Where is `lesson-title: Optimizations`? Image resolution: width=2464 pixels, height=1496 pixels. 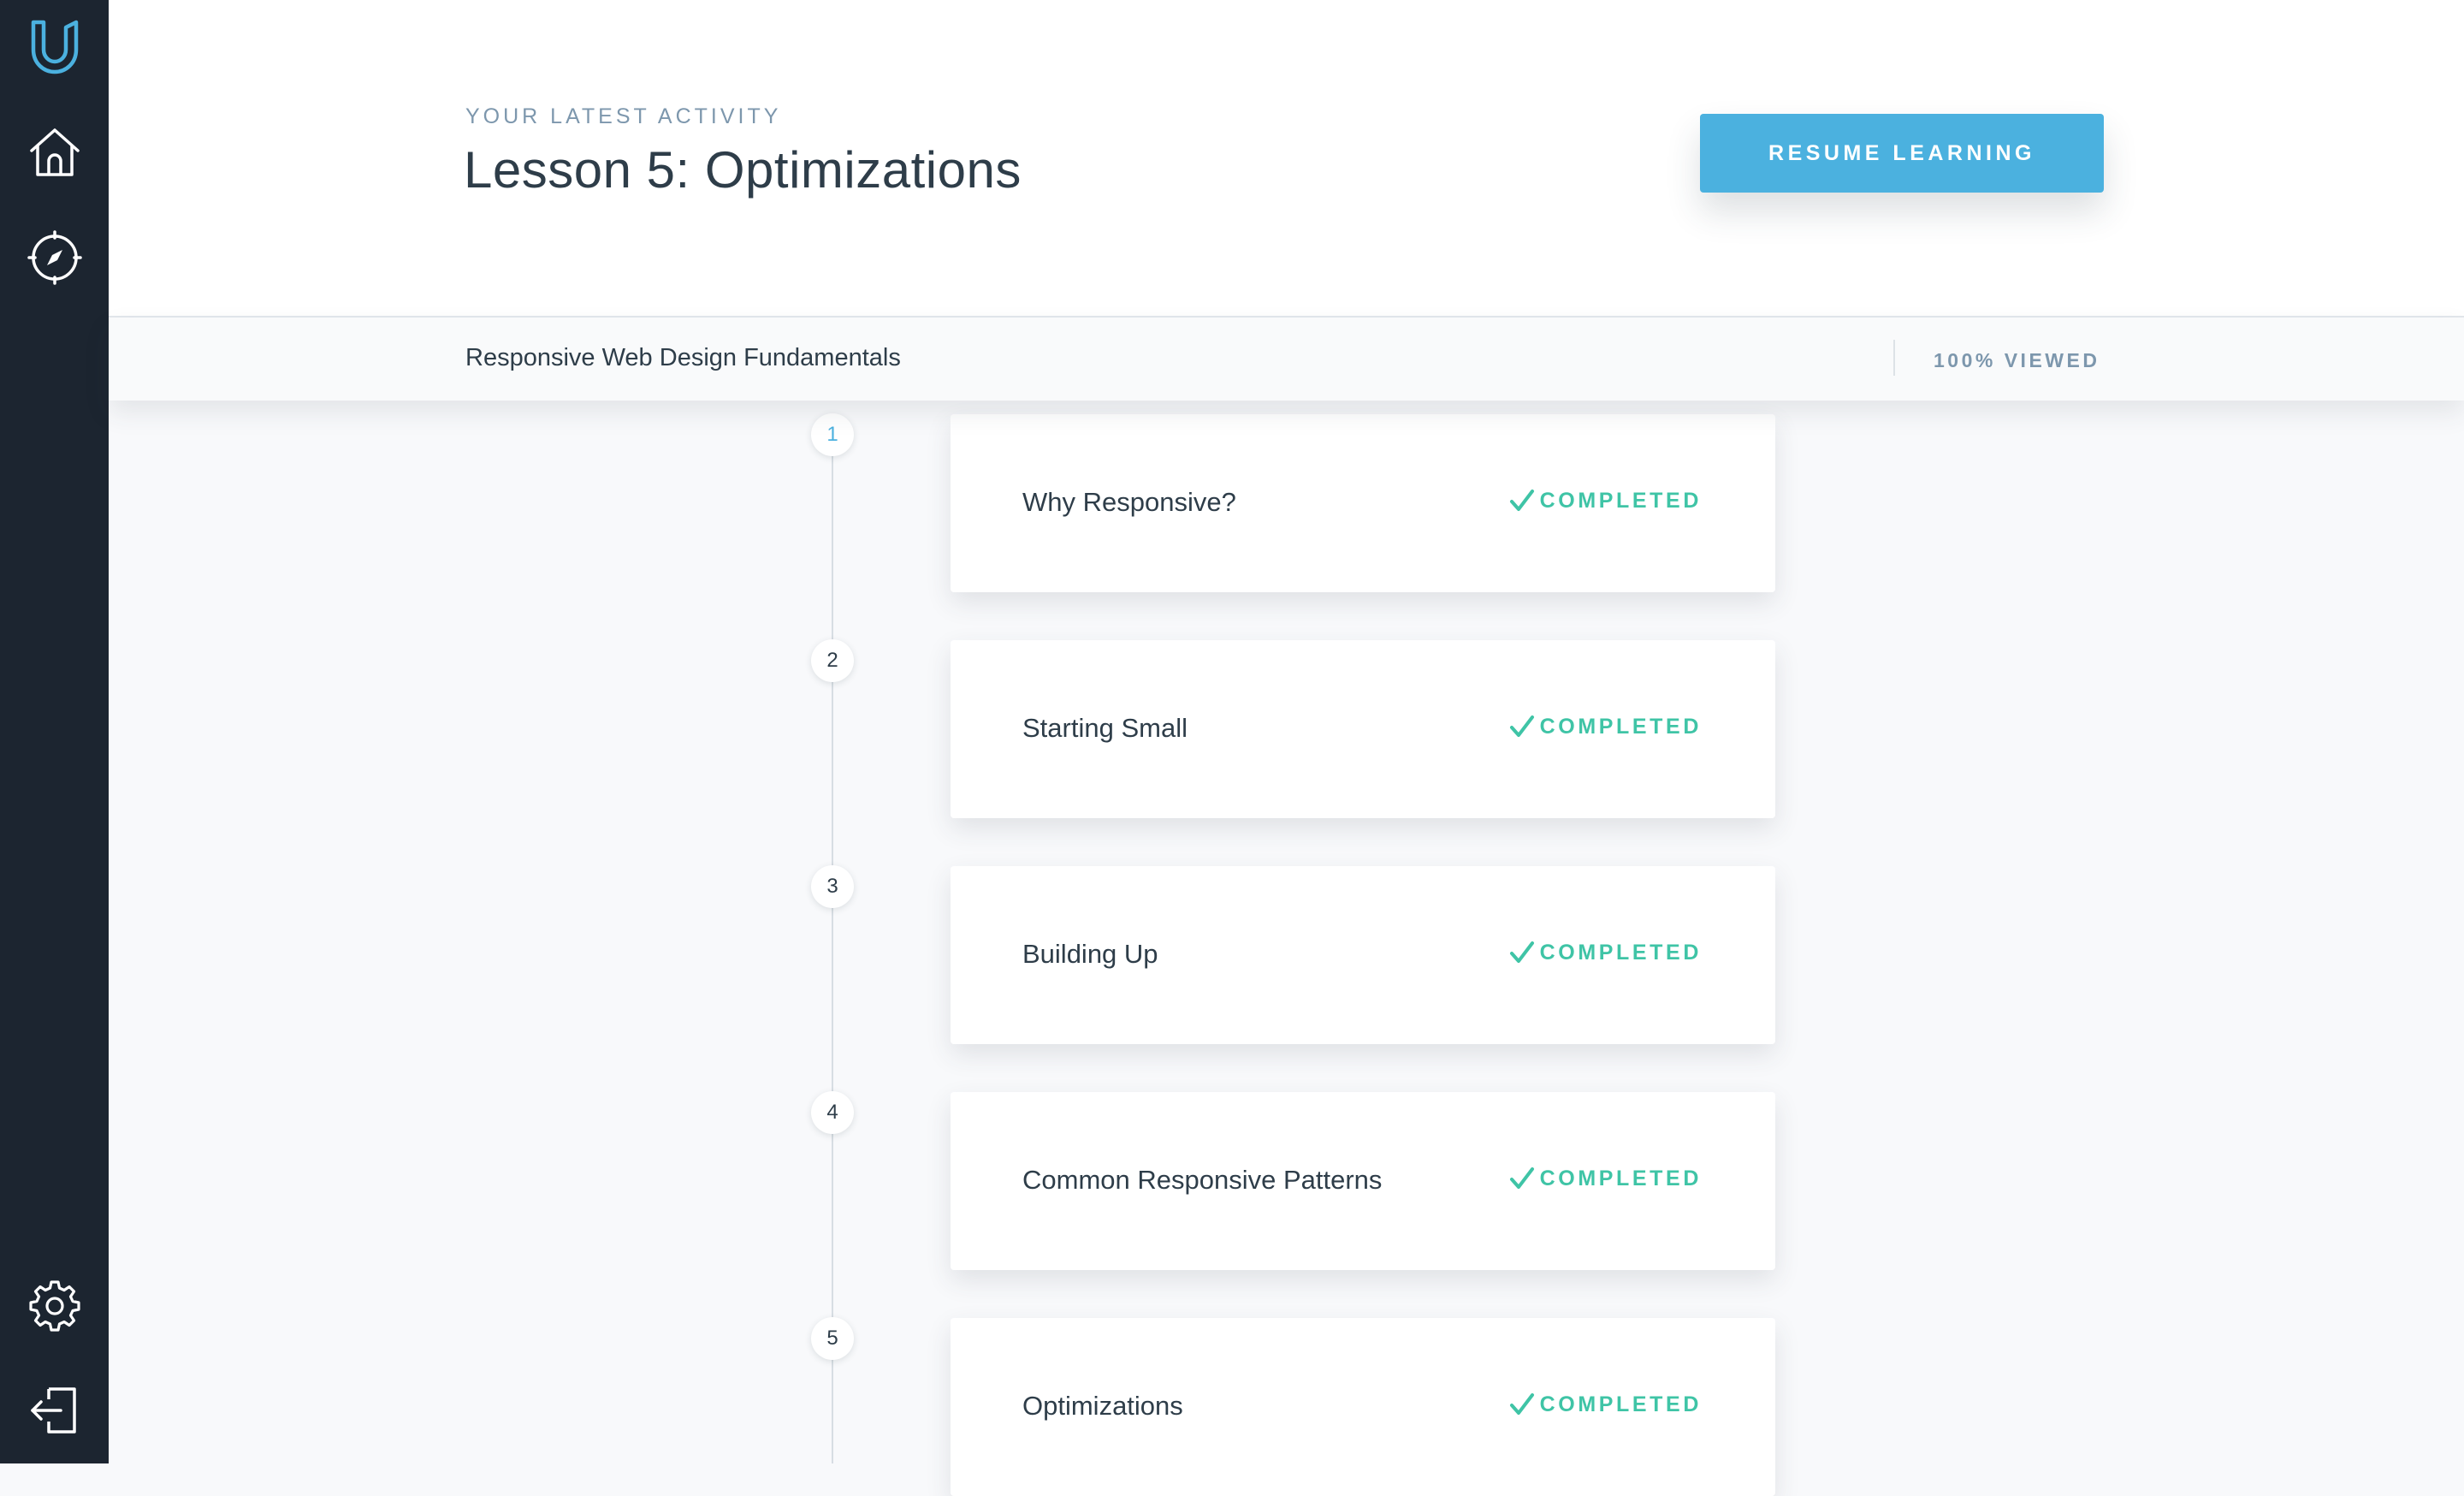
lesson-title: Optimizations is located at coordinates (1102, 1406).